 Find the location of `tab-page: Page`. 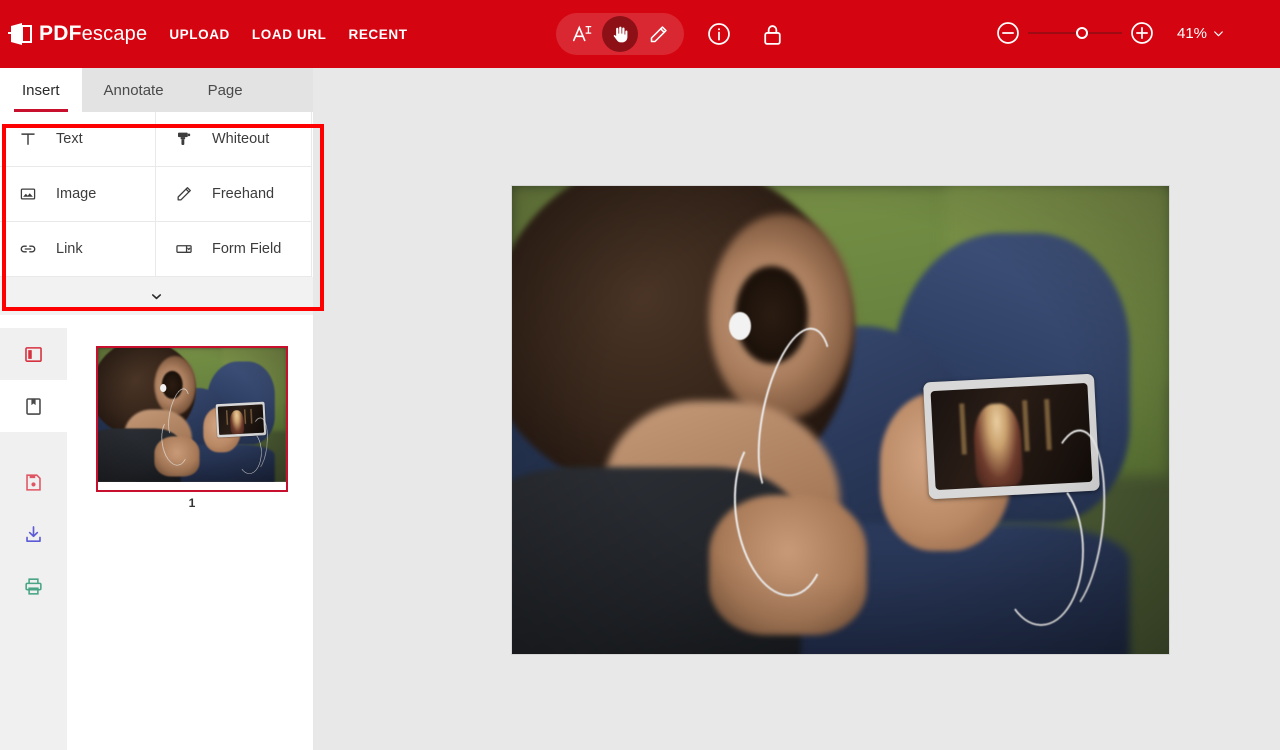

tab-page: Page is located at coordinates (225, 90).